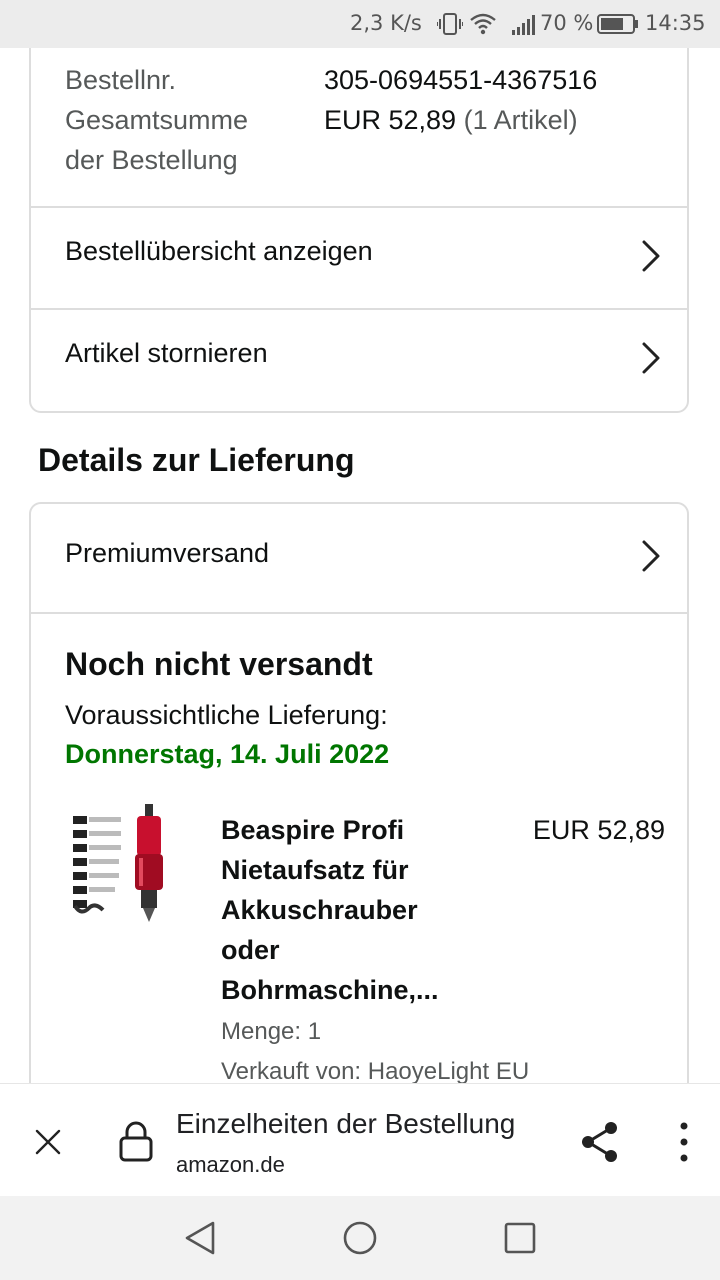  I want to click on back-icon, so click(200, 1238).